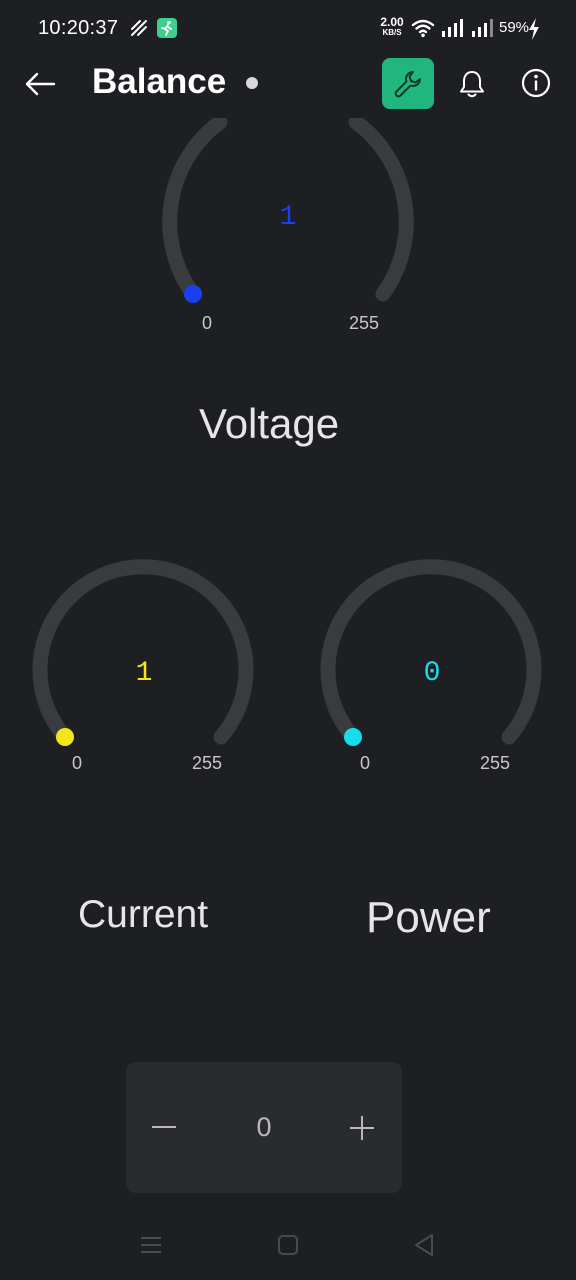 This screenshot has height=1280, width=576. What do you see at coordinates (288, 28) in the screenshot?
I see `status-bar: 10:20:37 2.00 KB/S 59%` at bounding box center [288, 28].